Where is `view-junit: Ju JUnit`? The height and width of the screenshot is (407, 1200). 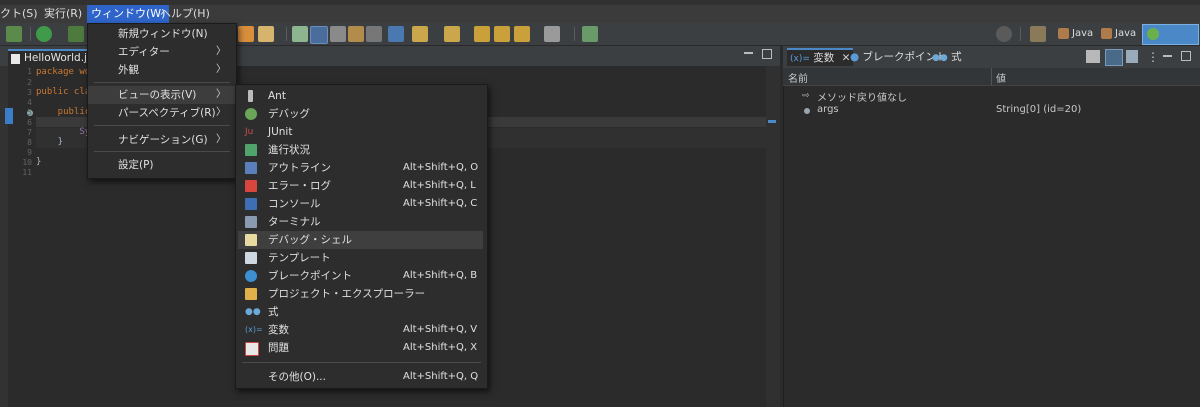
view-junit: Ju JUnit is located at coordinates (360, 132).